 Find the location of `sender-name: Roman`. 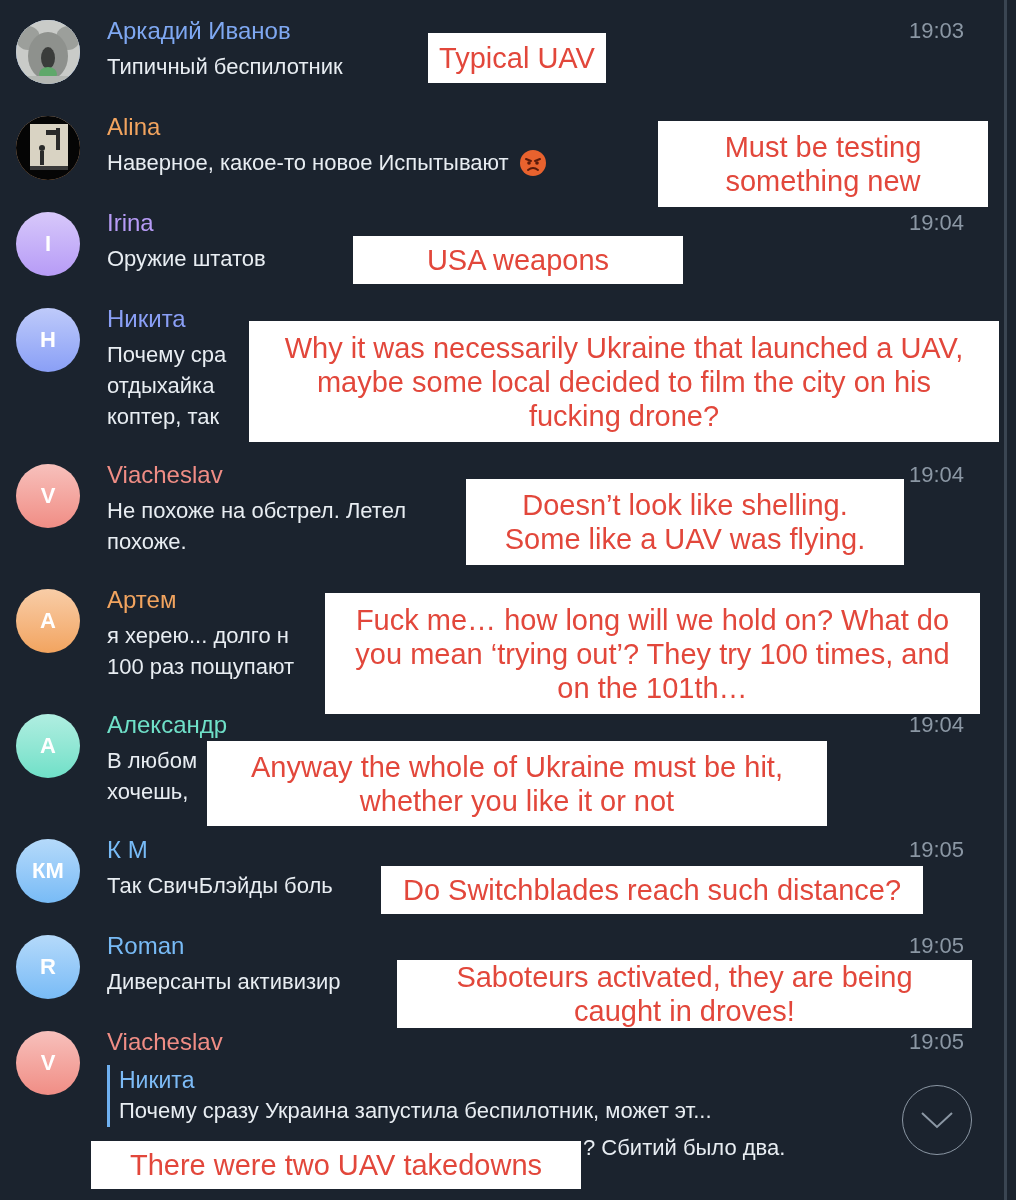

sender-name: Roman is located at coordinates (146, 946).